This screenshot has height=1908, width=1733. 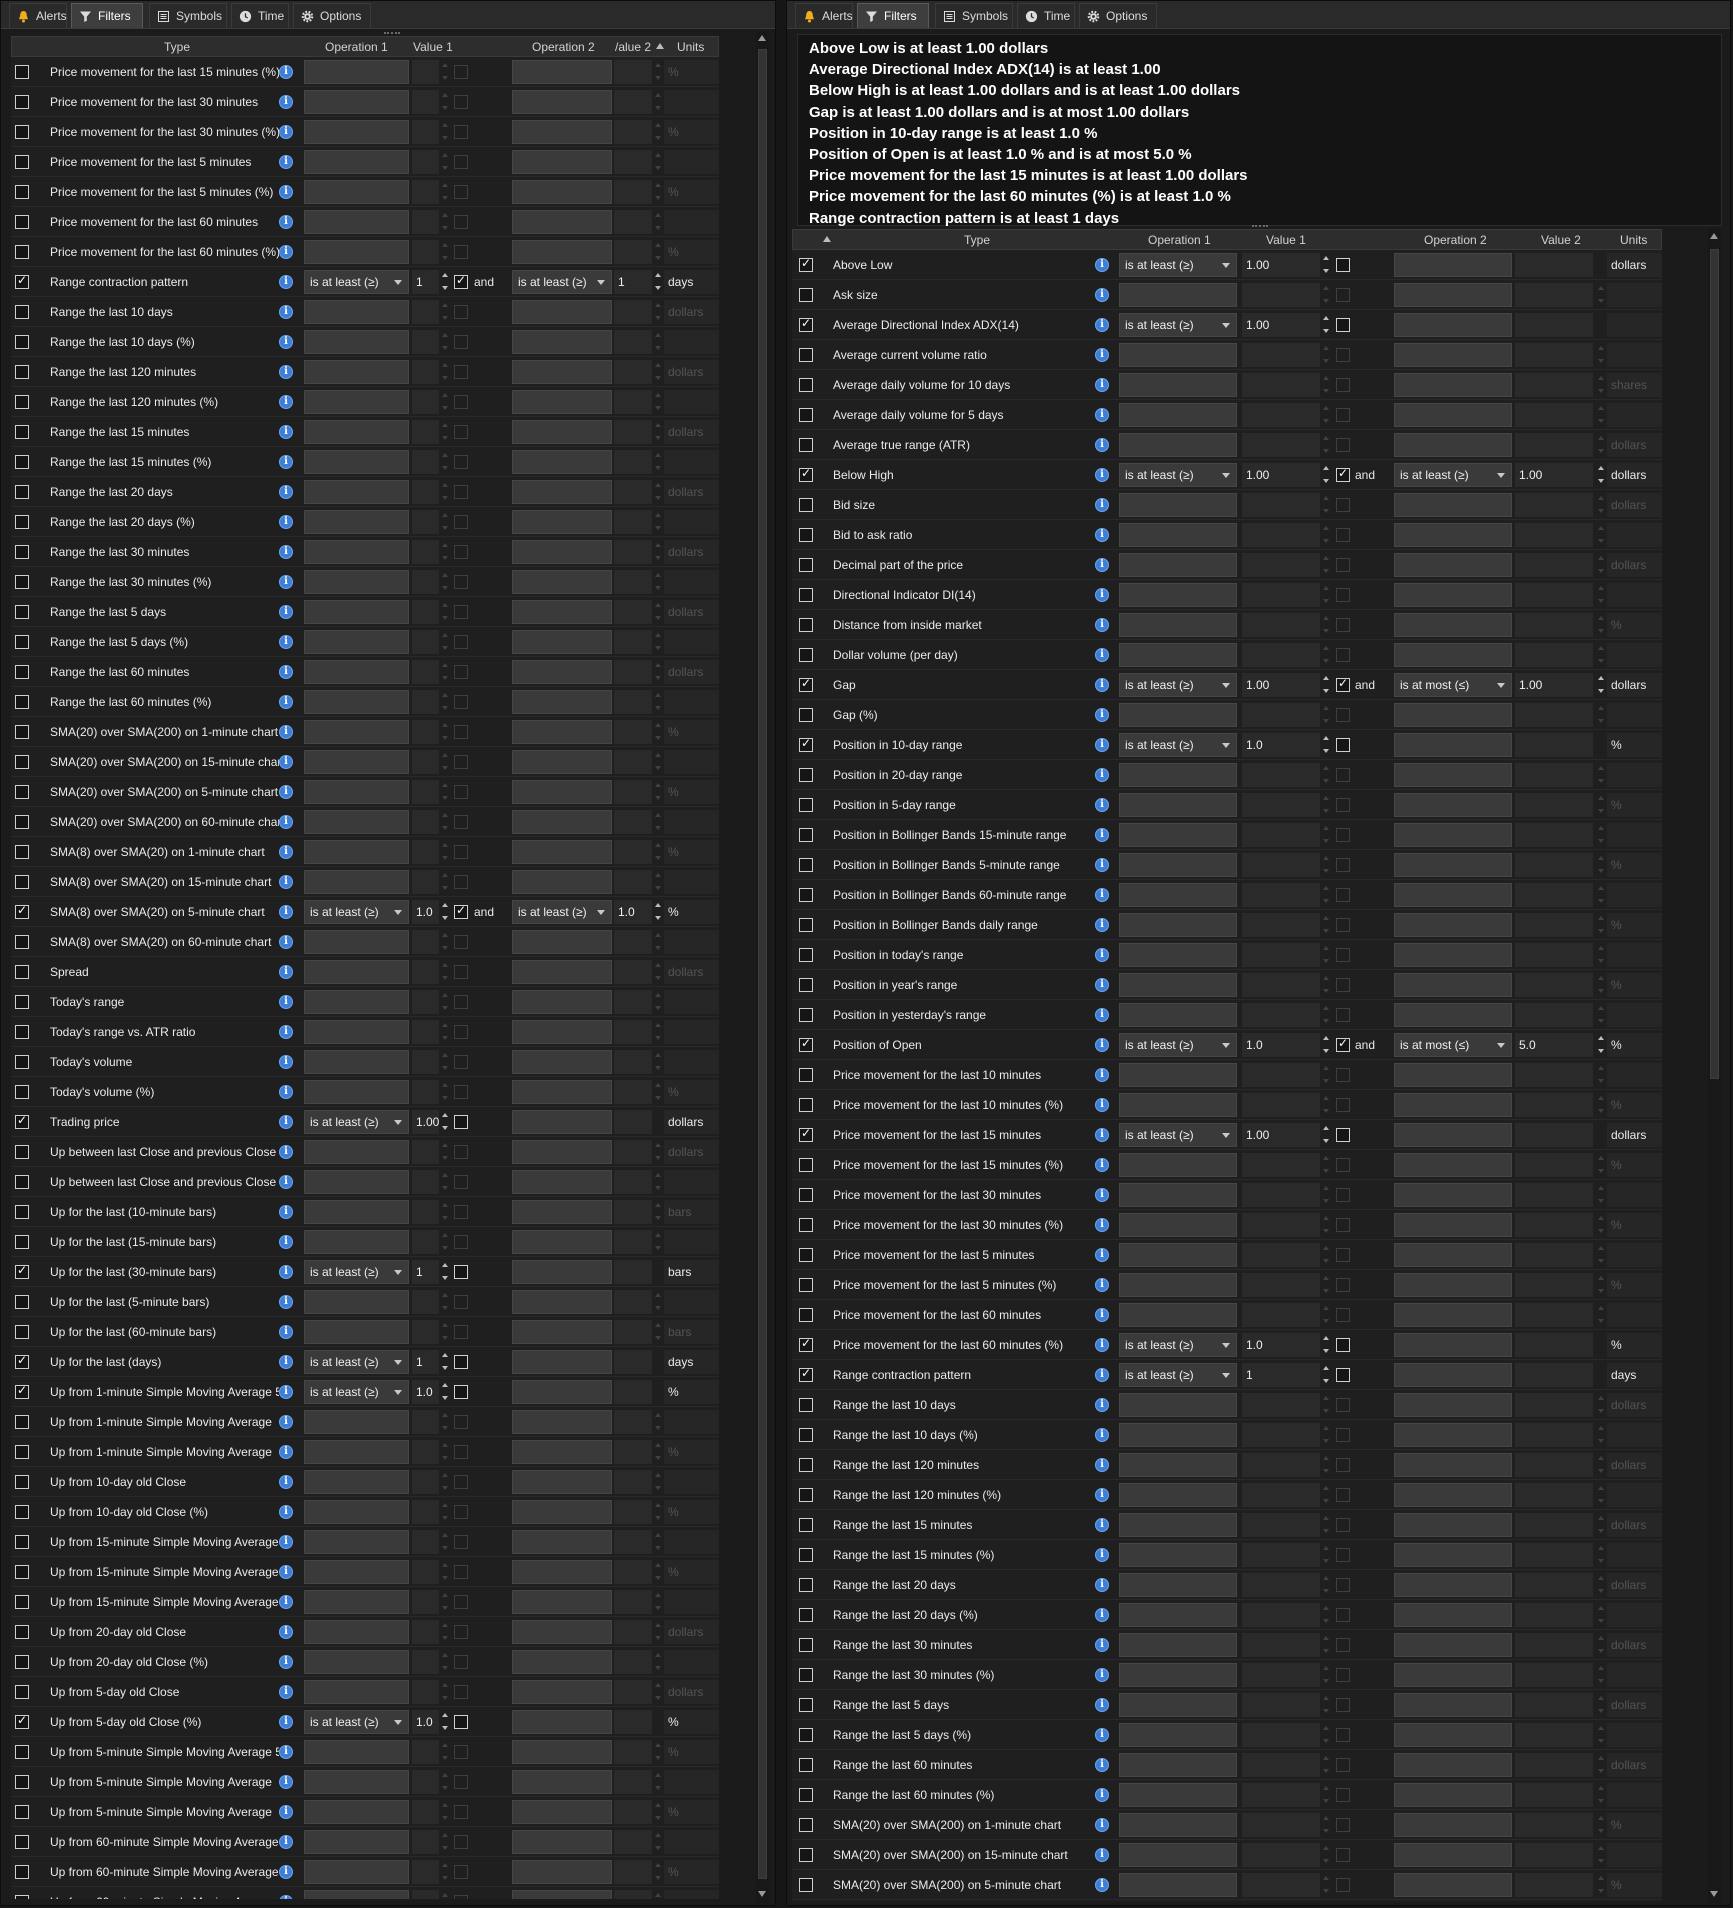 What do you see at coordinates (633, 47) in the screenshot?
I see `column-header-value2: /alue 2` at bounding box center [633, 47].